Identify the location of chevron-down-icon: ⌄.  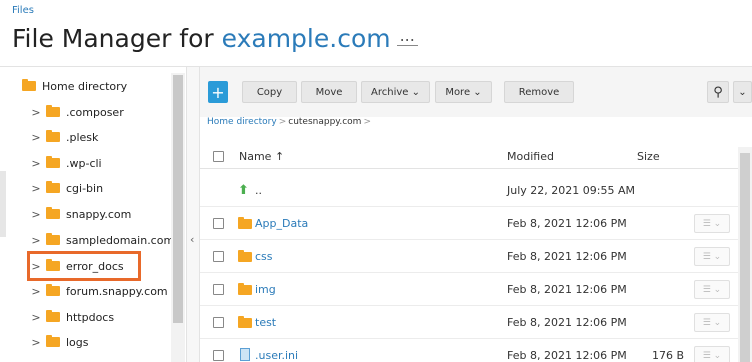
(742, 92).